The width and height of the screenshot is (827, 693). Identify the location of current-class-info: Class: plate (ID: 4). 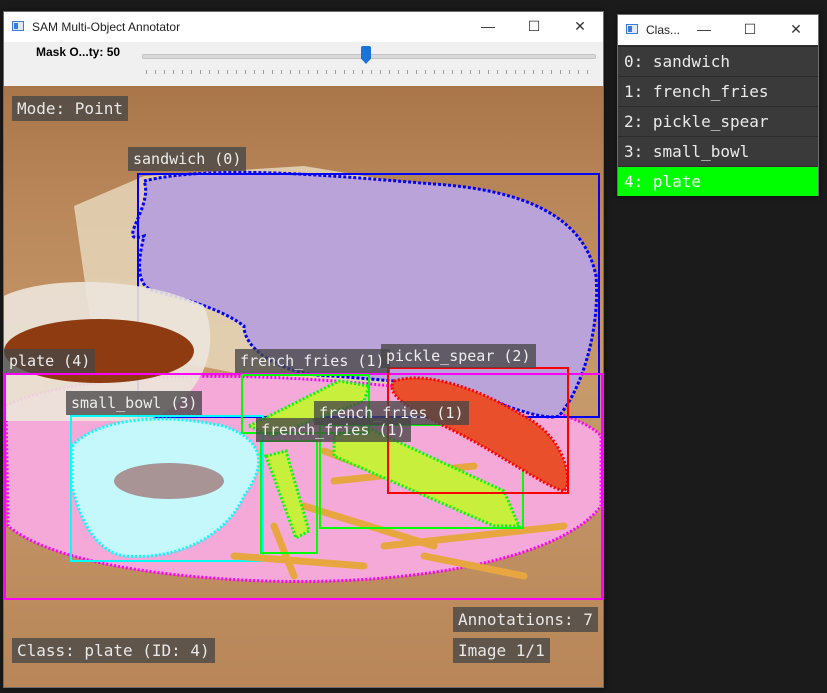
(113, 650).